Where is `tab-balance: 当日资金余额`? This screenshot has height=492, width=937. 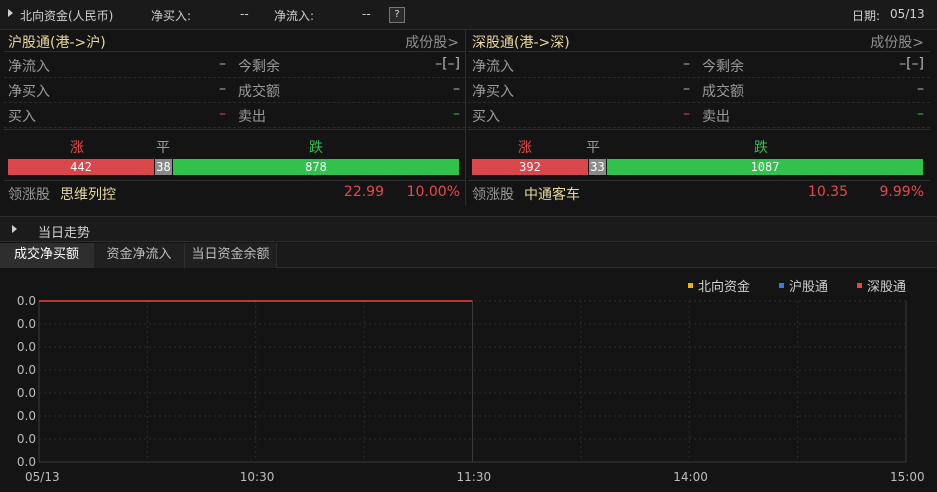 tab-balance: 当日资金余额 is located at coordinates (231, 255).